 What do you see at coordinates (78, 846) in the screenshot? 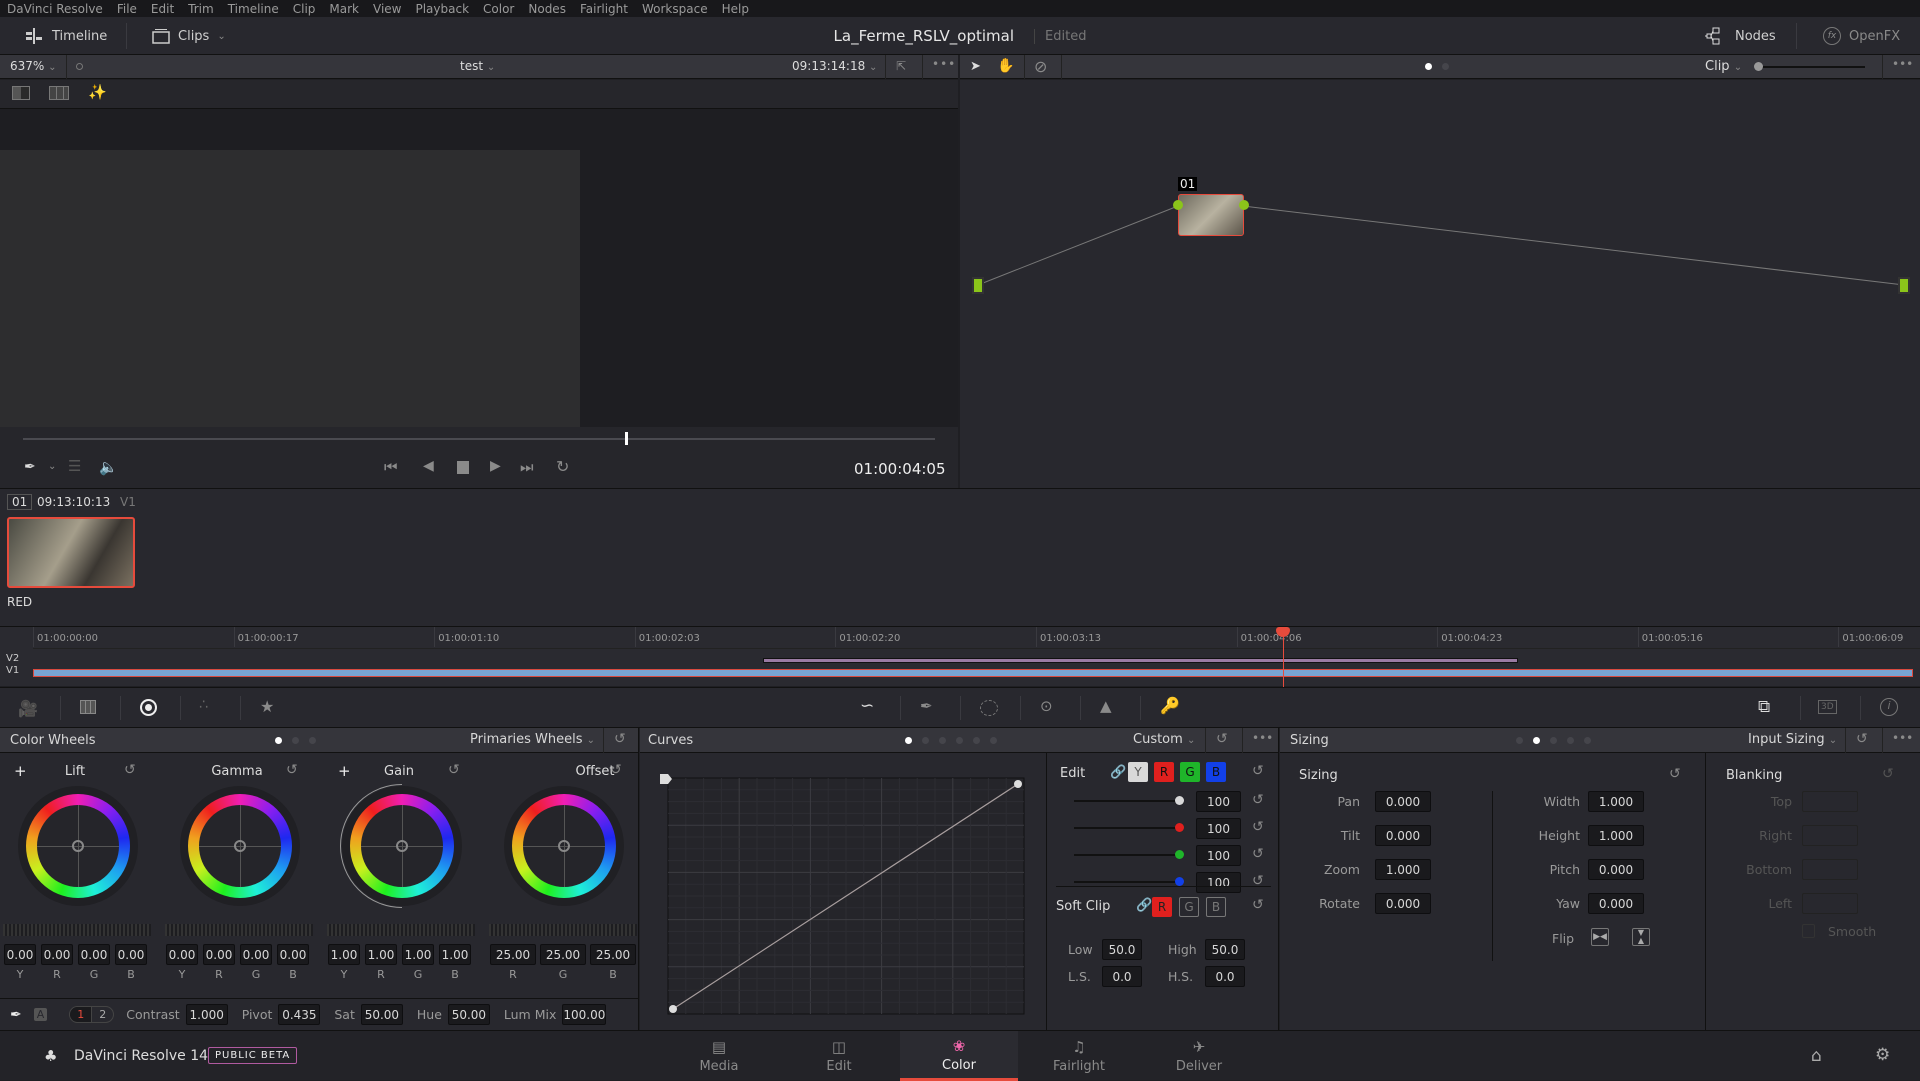
I see `color-wheel-lift` at bounding box center [78, 846].